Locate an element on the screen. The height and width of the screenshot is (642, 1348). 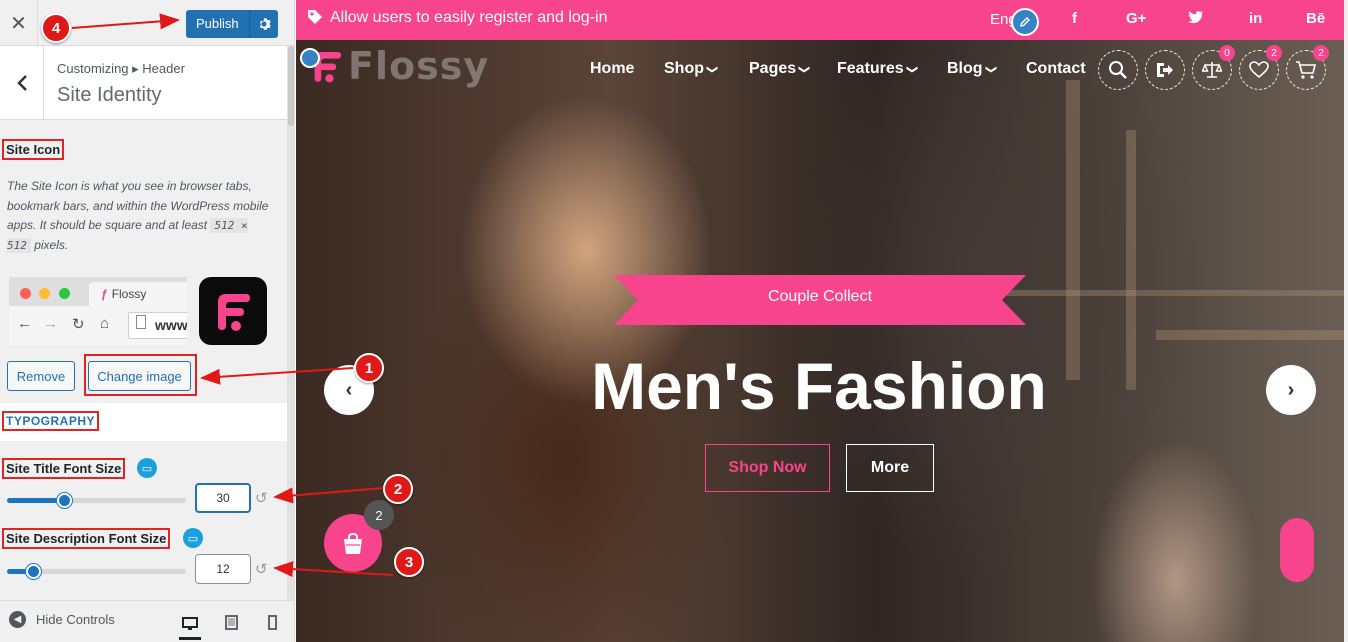
cart-icon: 2 is located at coordinates (1307, 67).